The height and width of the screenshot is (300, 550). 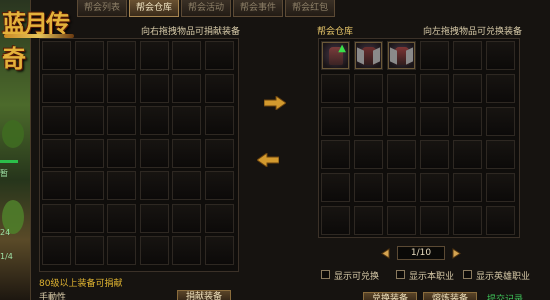 What do you see at coordinates (36, 41) in the screenshot?
I see `game-logo-text: 蓝月传奇` at bounding box center [36, 41].